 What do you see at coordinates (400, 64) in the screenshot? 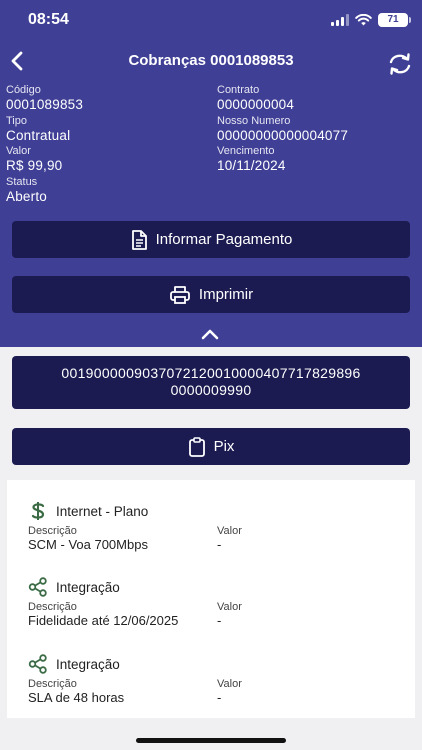
I see `refresh-icon` at bounding box center [400, 64].